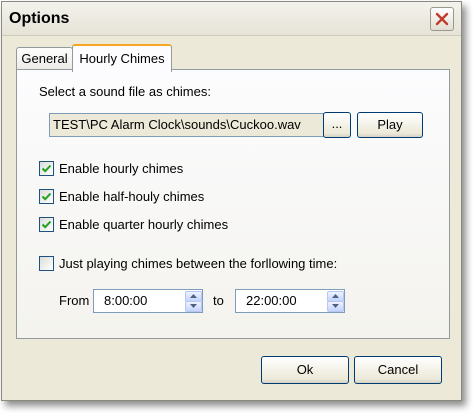  I want to click on to-time-value: 22:00:00, so click(271, 301).